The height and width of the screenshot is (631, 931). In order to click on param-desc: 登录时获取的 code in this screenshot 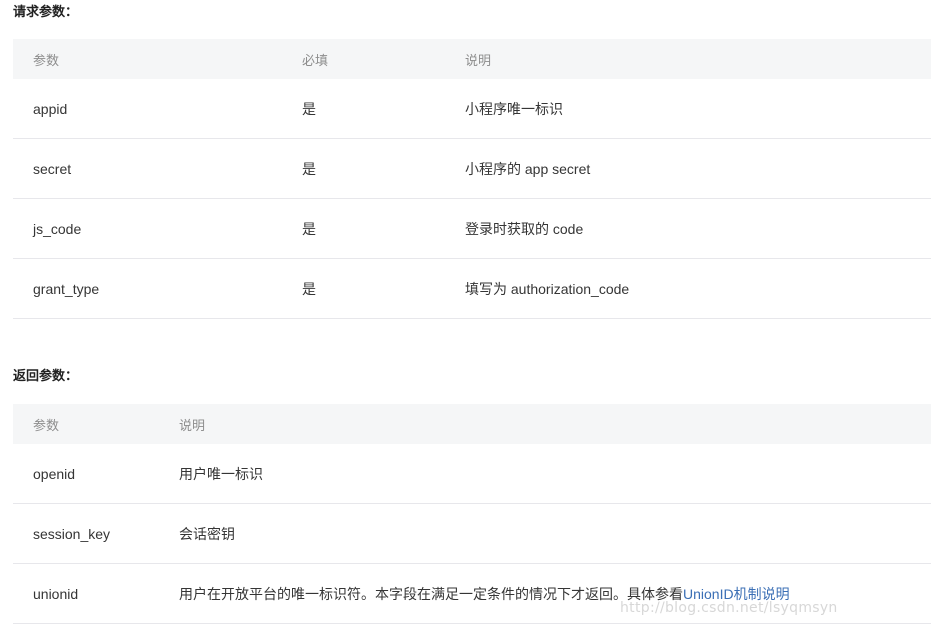, I will do `click(524, 228)`.